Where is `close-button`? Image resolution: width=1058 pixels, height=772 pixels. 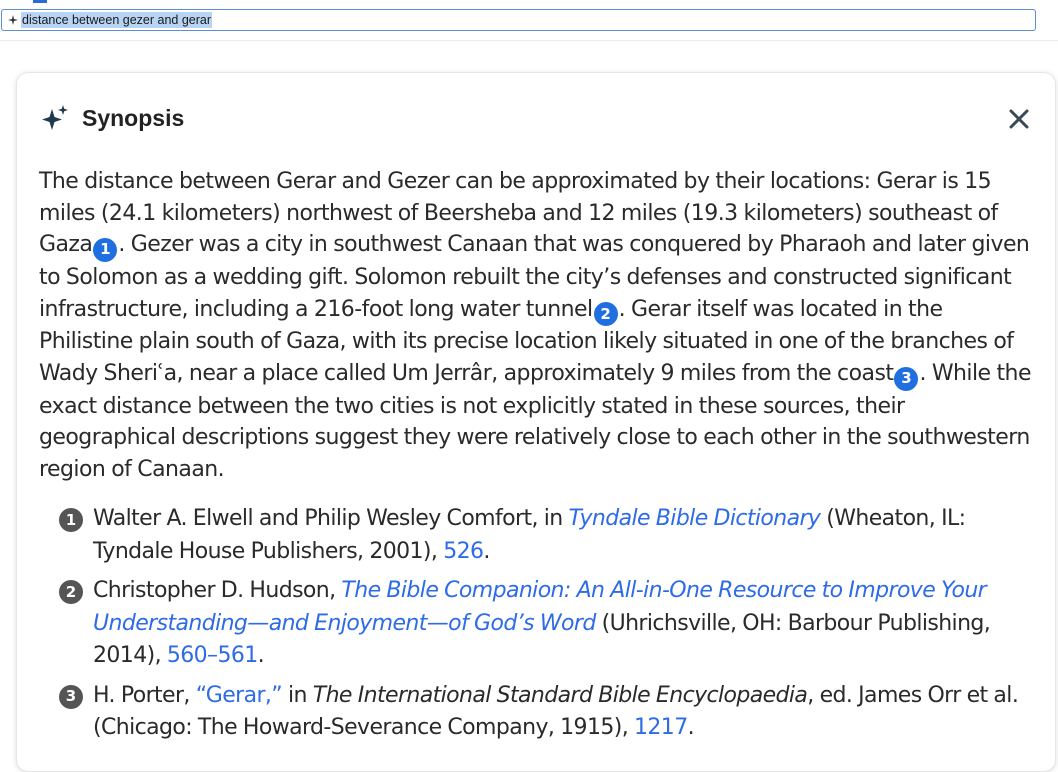 close-button is located at coordinates (1019, 119).